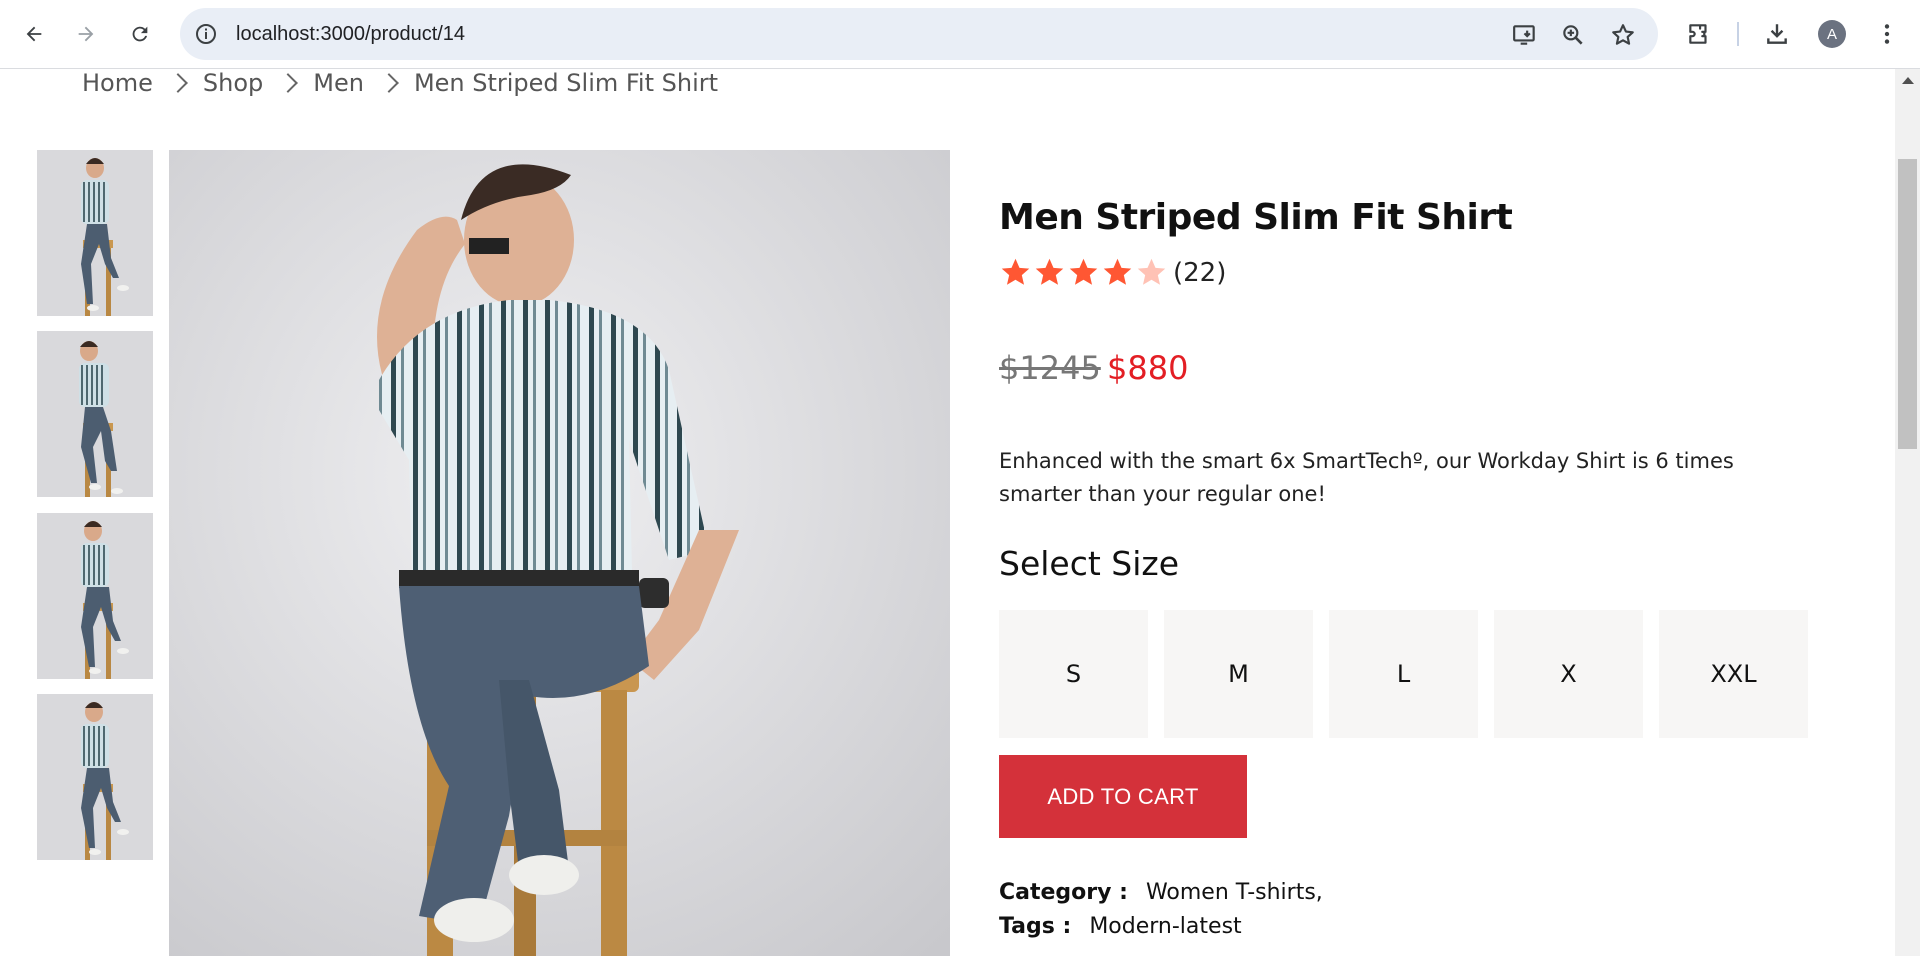  I want to click on product-title: Men Striped Slim Fit Shirt, so click(1256, 217).